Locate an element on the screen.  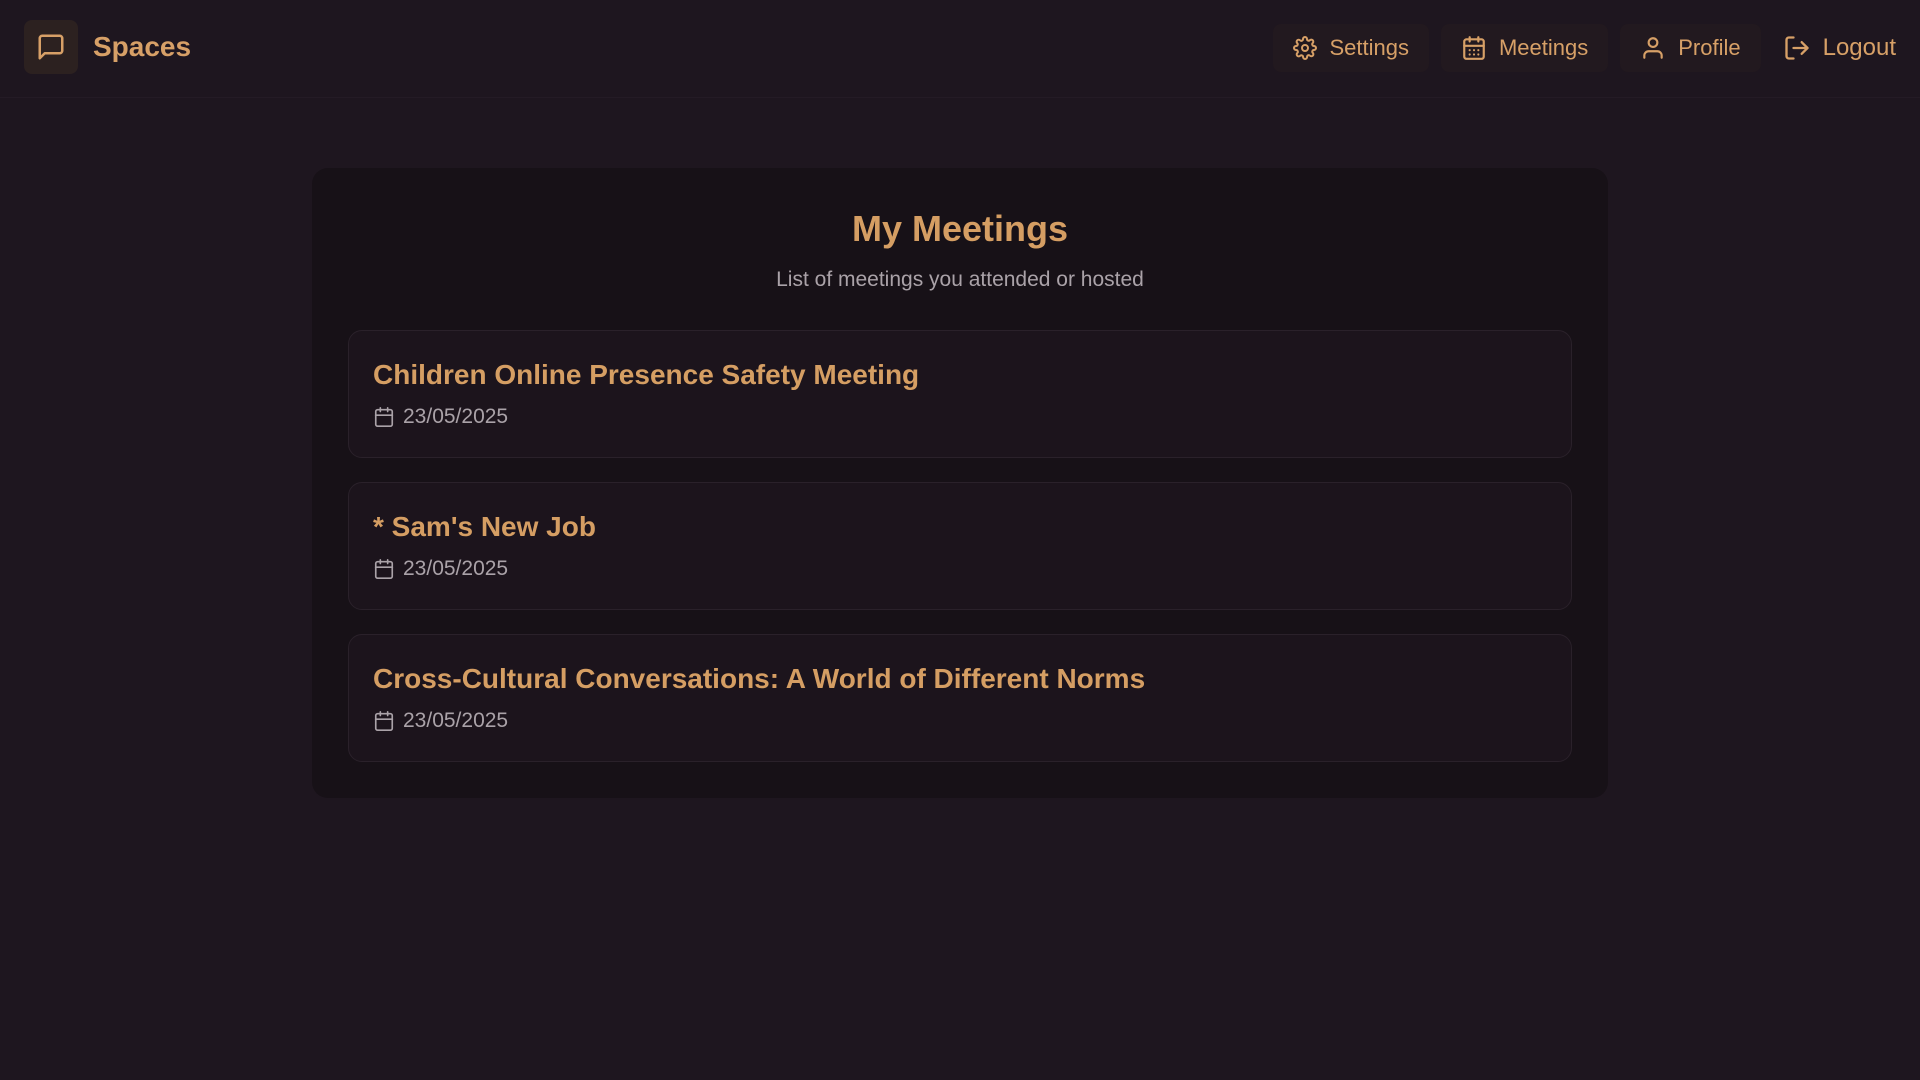
meetings-label: Meetings is located at coordinates (1543, 47).